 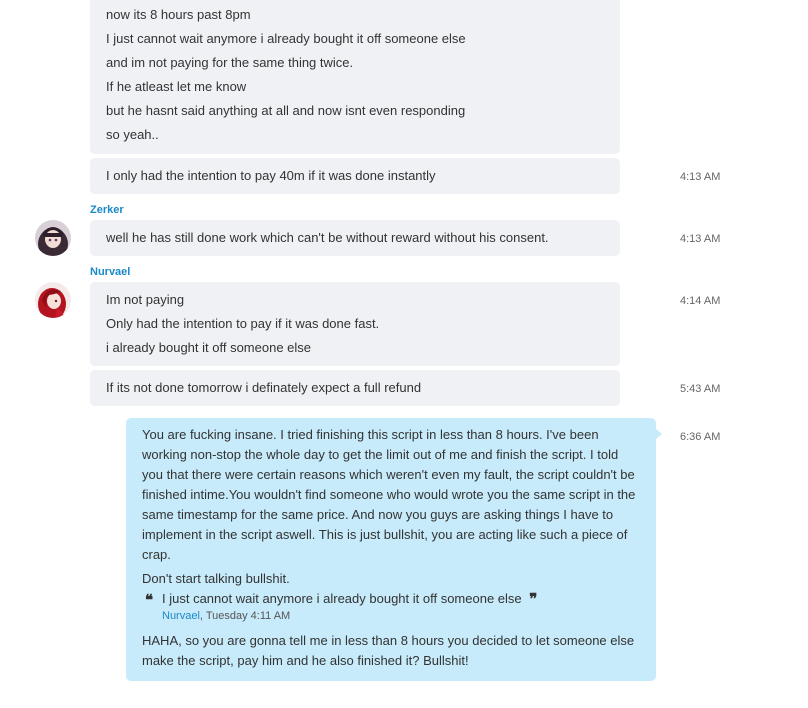 I want to click on nurvael-avatar-image, so click(x=53, y=300).